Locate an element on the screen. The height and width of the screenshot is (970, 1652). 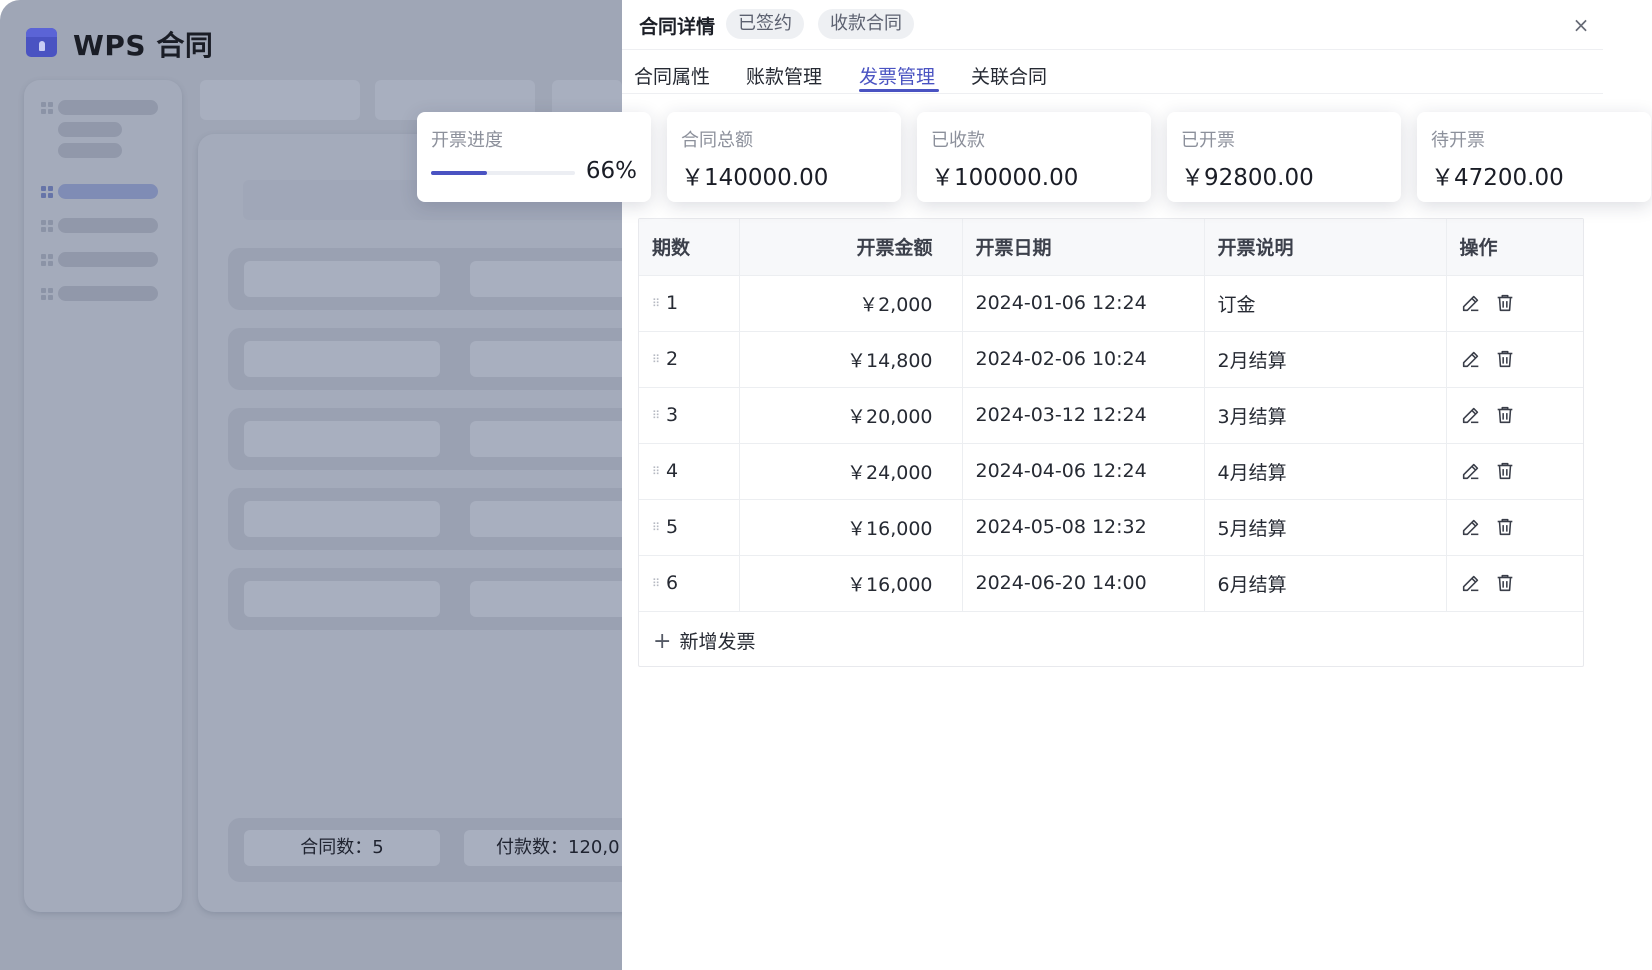
cell-note: 订金 is located at coordinates (1324, 303).